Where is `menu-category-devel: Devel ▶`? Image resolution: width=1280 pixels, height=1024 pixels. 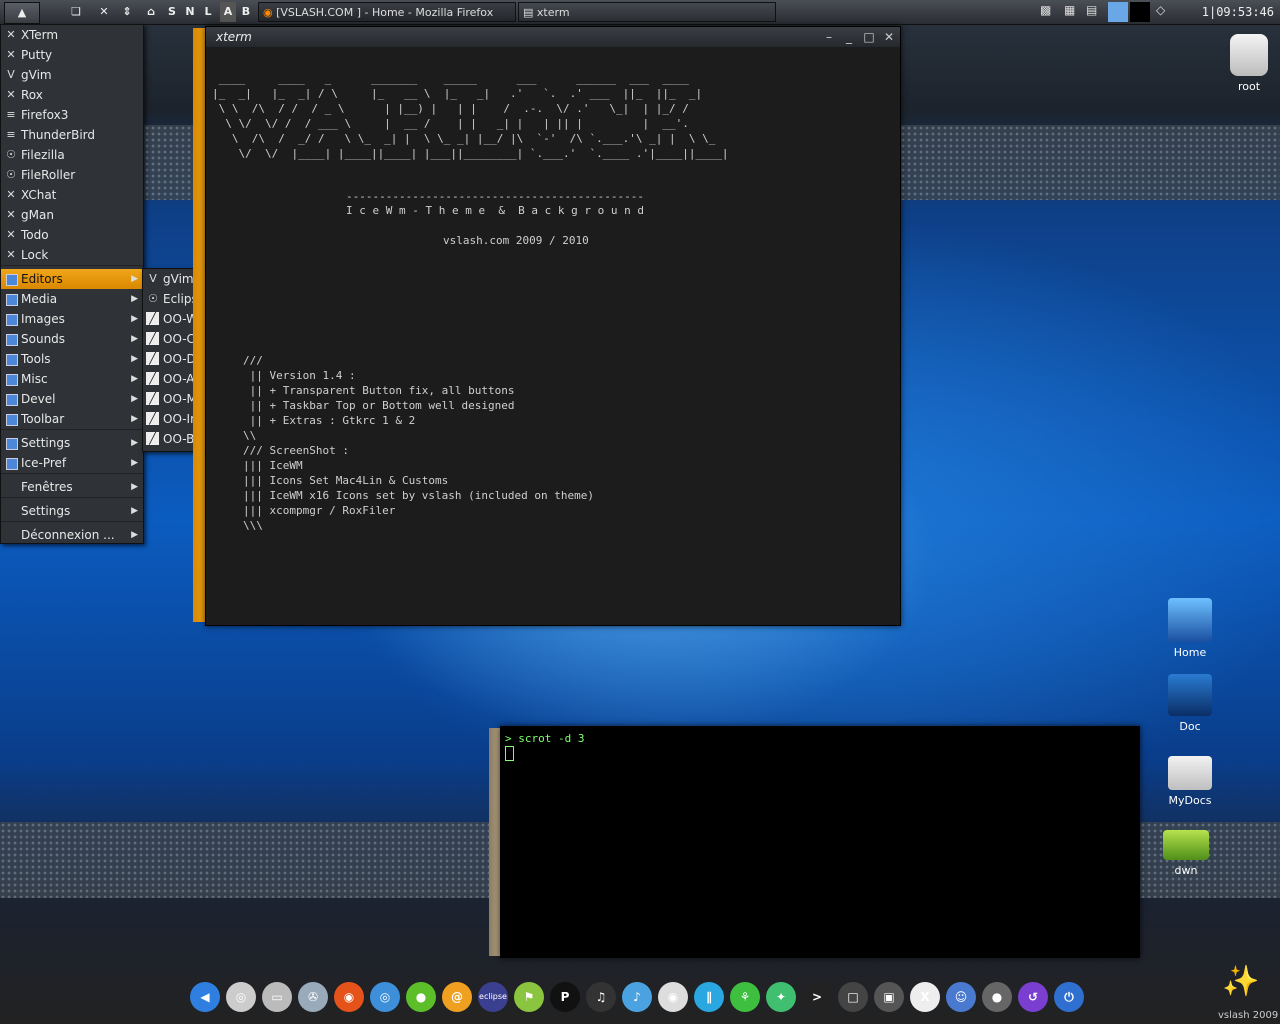 menu-category-devel: Devel ▶ is located at coordinates (72, 399).